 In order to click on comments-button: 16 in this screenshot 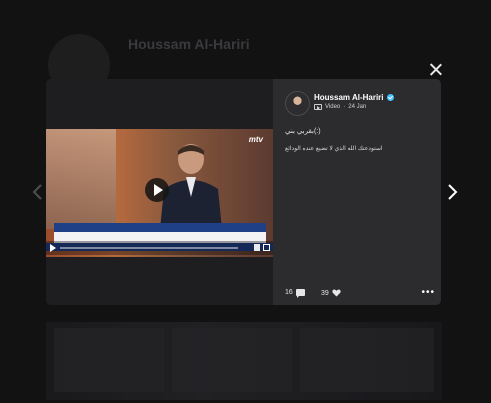, I will do `click(295, 293)`.